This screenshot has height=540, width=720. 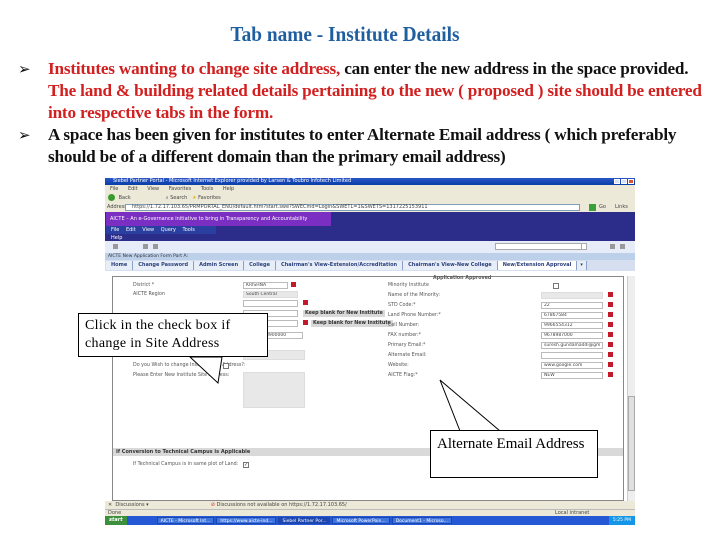 I want to click on app-menu-edit: Edit, so click(x=131, y=230).